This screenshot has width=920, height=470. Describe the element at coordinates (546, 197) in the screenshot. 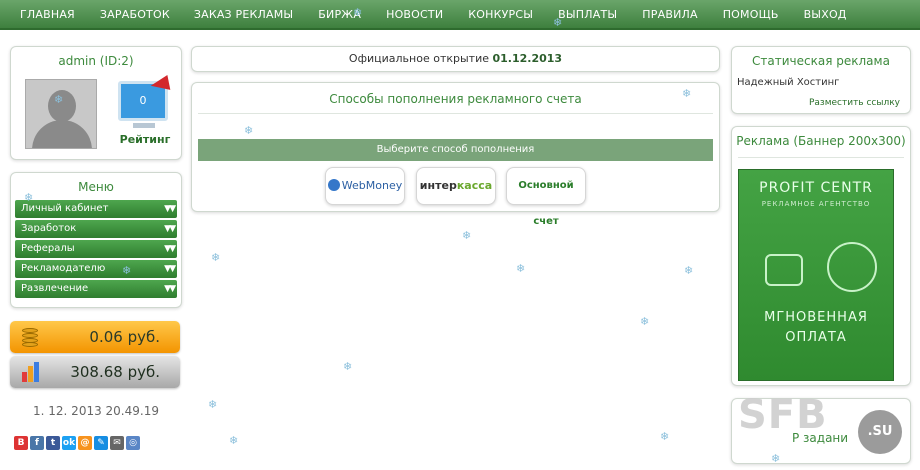

I see `main-account-button: Основной счет` at that location.